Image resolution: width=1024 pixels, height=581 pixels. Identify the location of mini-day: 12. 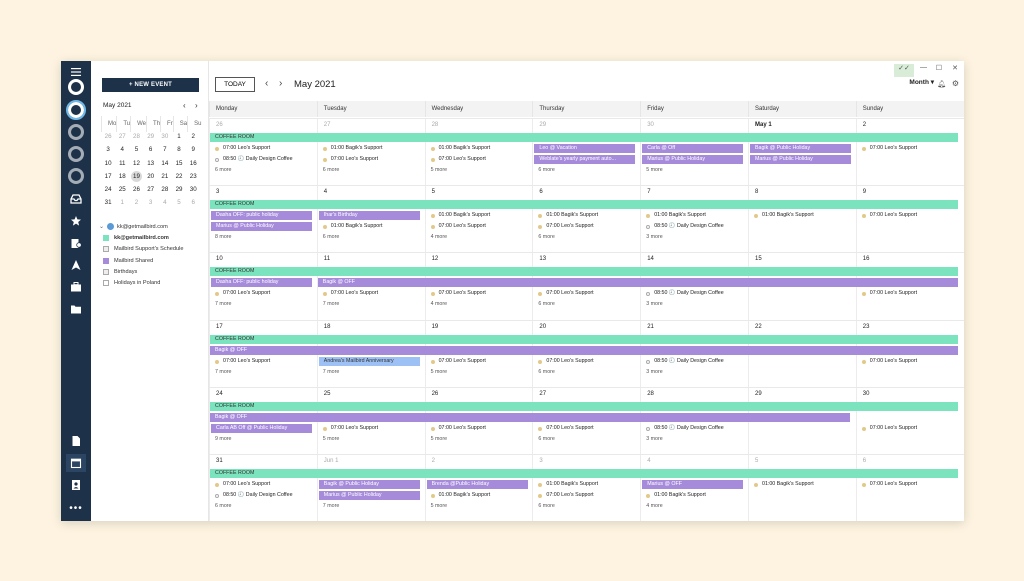
(136, 163).